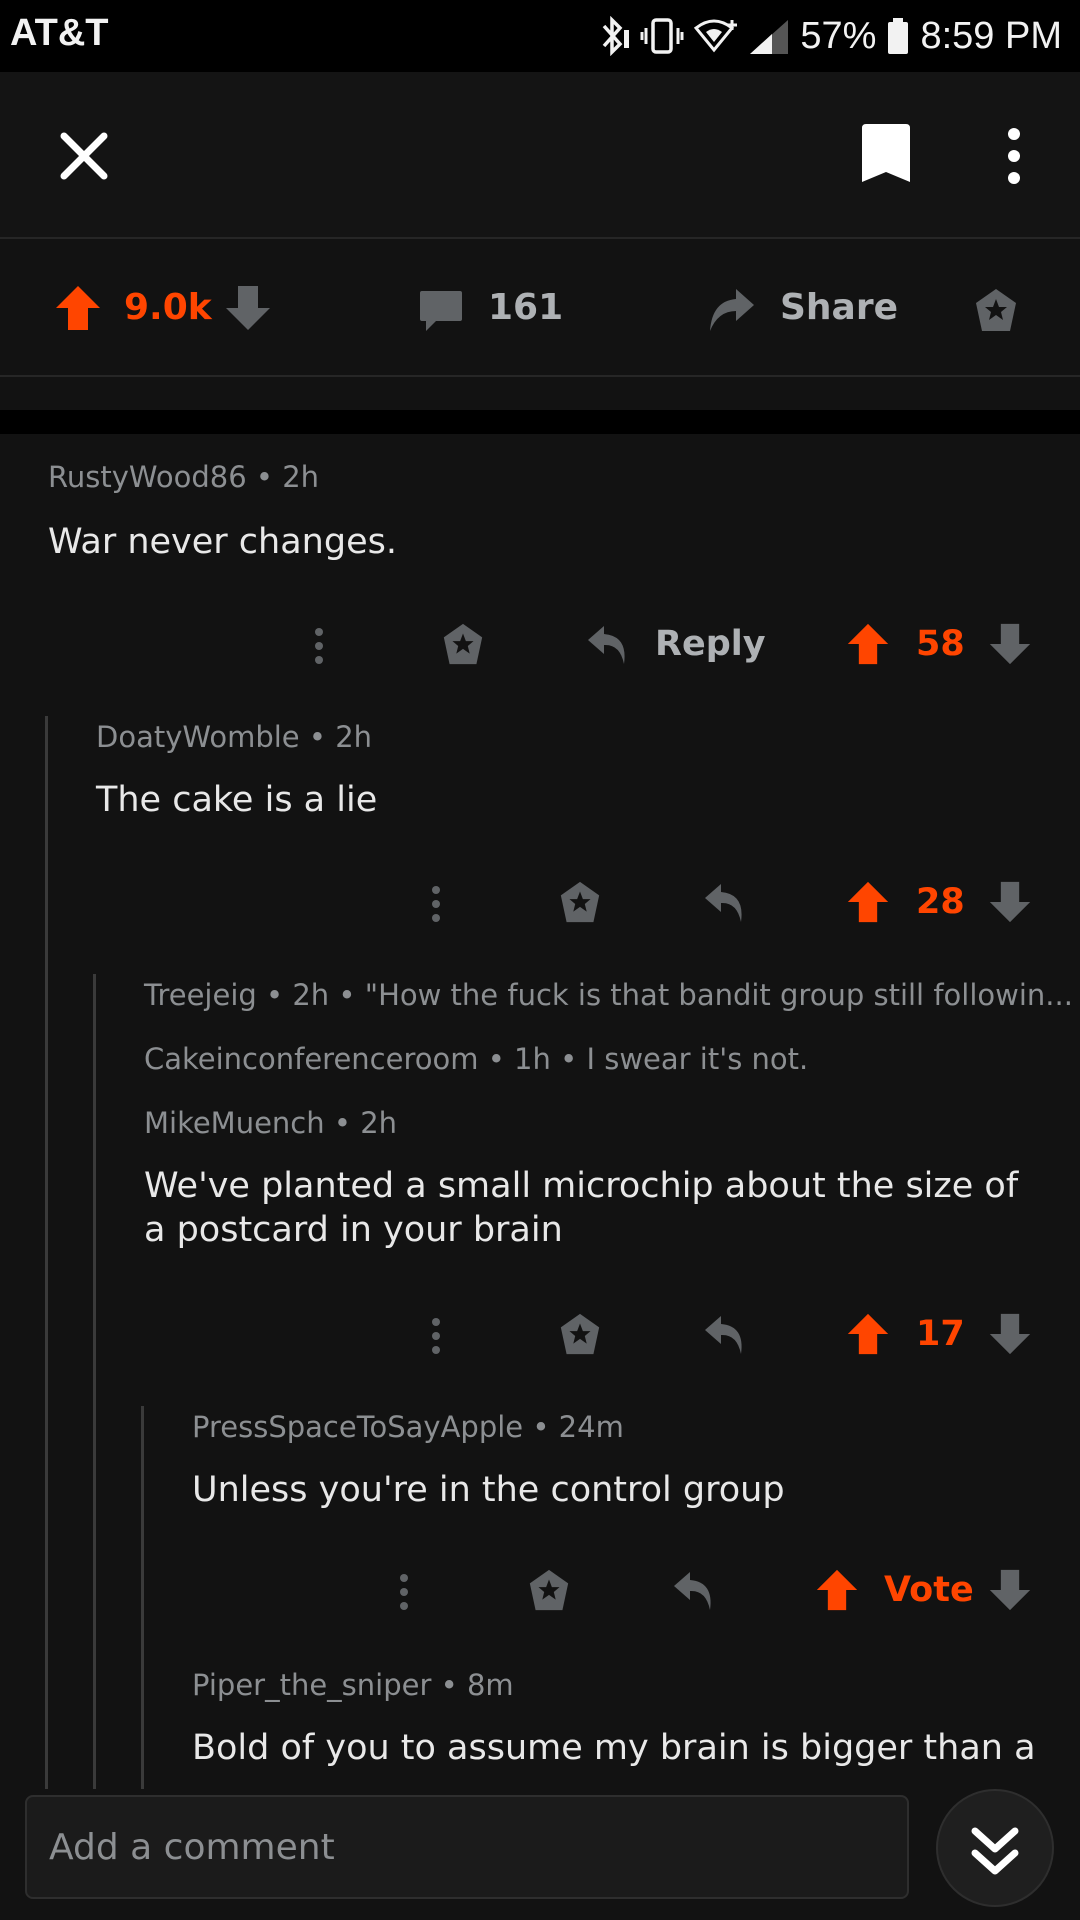  Describe the element at coordinates (234, 1123) in the screenshot. I see `comment-author: MikeMuench` at that location.